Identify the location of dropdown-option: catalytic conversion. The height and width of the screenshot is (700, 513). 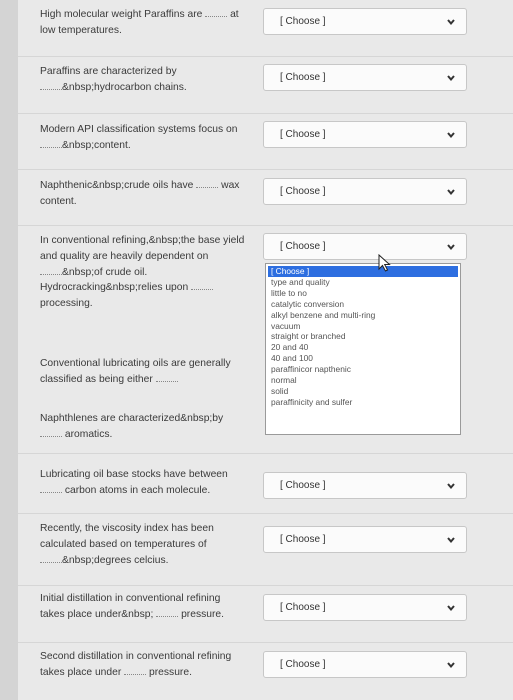
(363, 304).